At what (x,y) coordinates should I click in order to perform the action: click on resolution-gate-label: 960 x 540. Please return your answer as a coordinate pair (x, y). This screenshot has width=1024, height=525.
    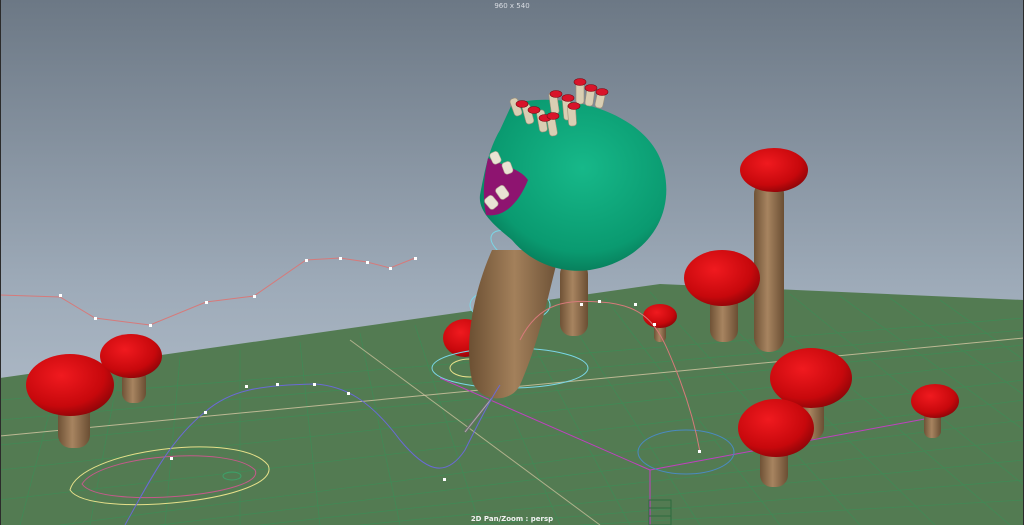
    Looking at the image, I should click on (512, 6).